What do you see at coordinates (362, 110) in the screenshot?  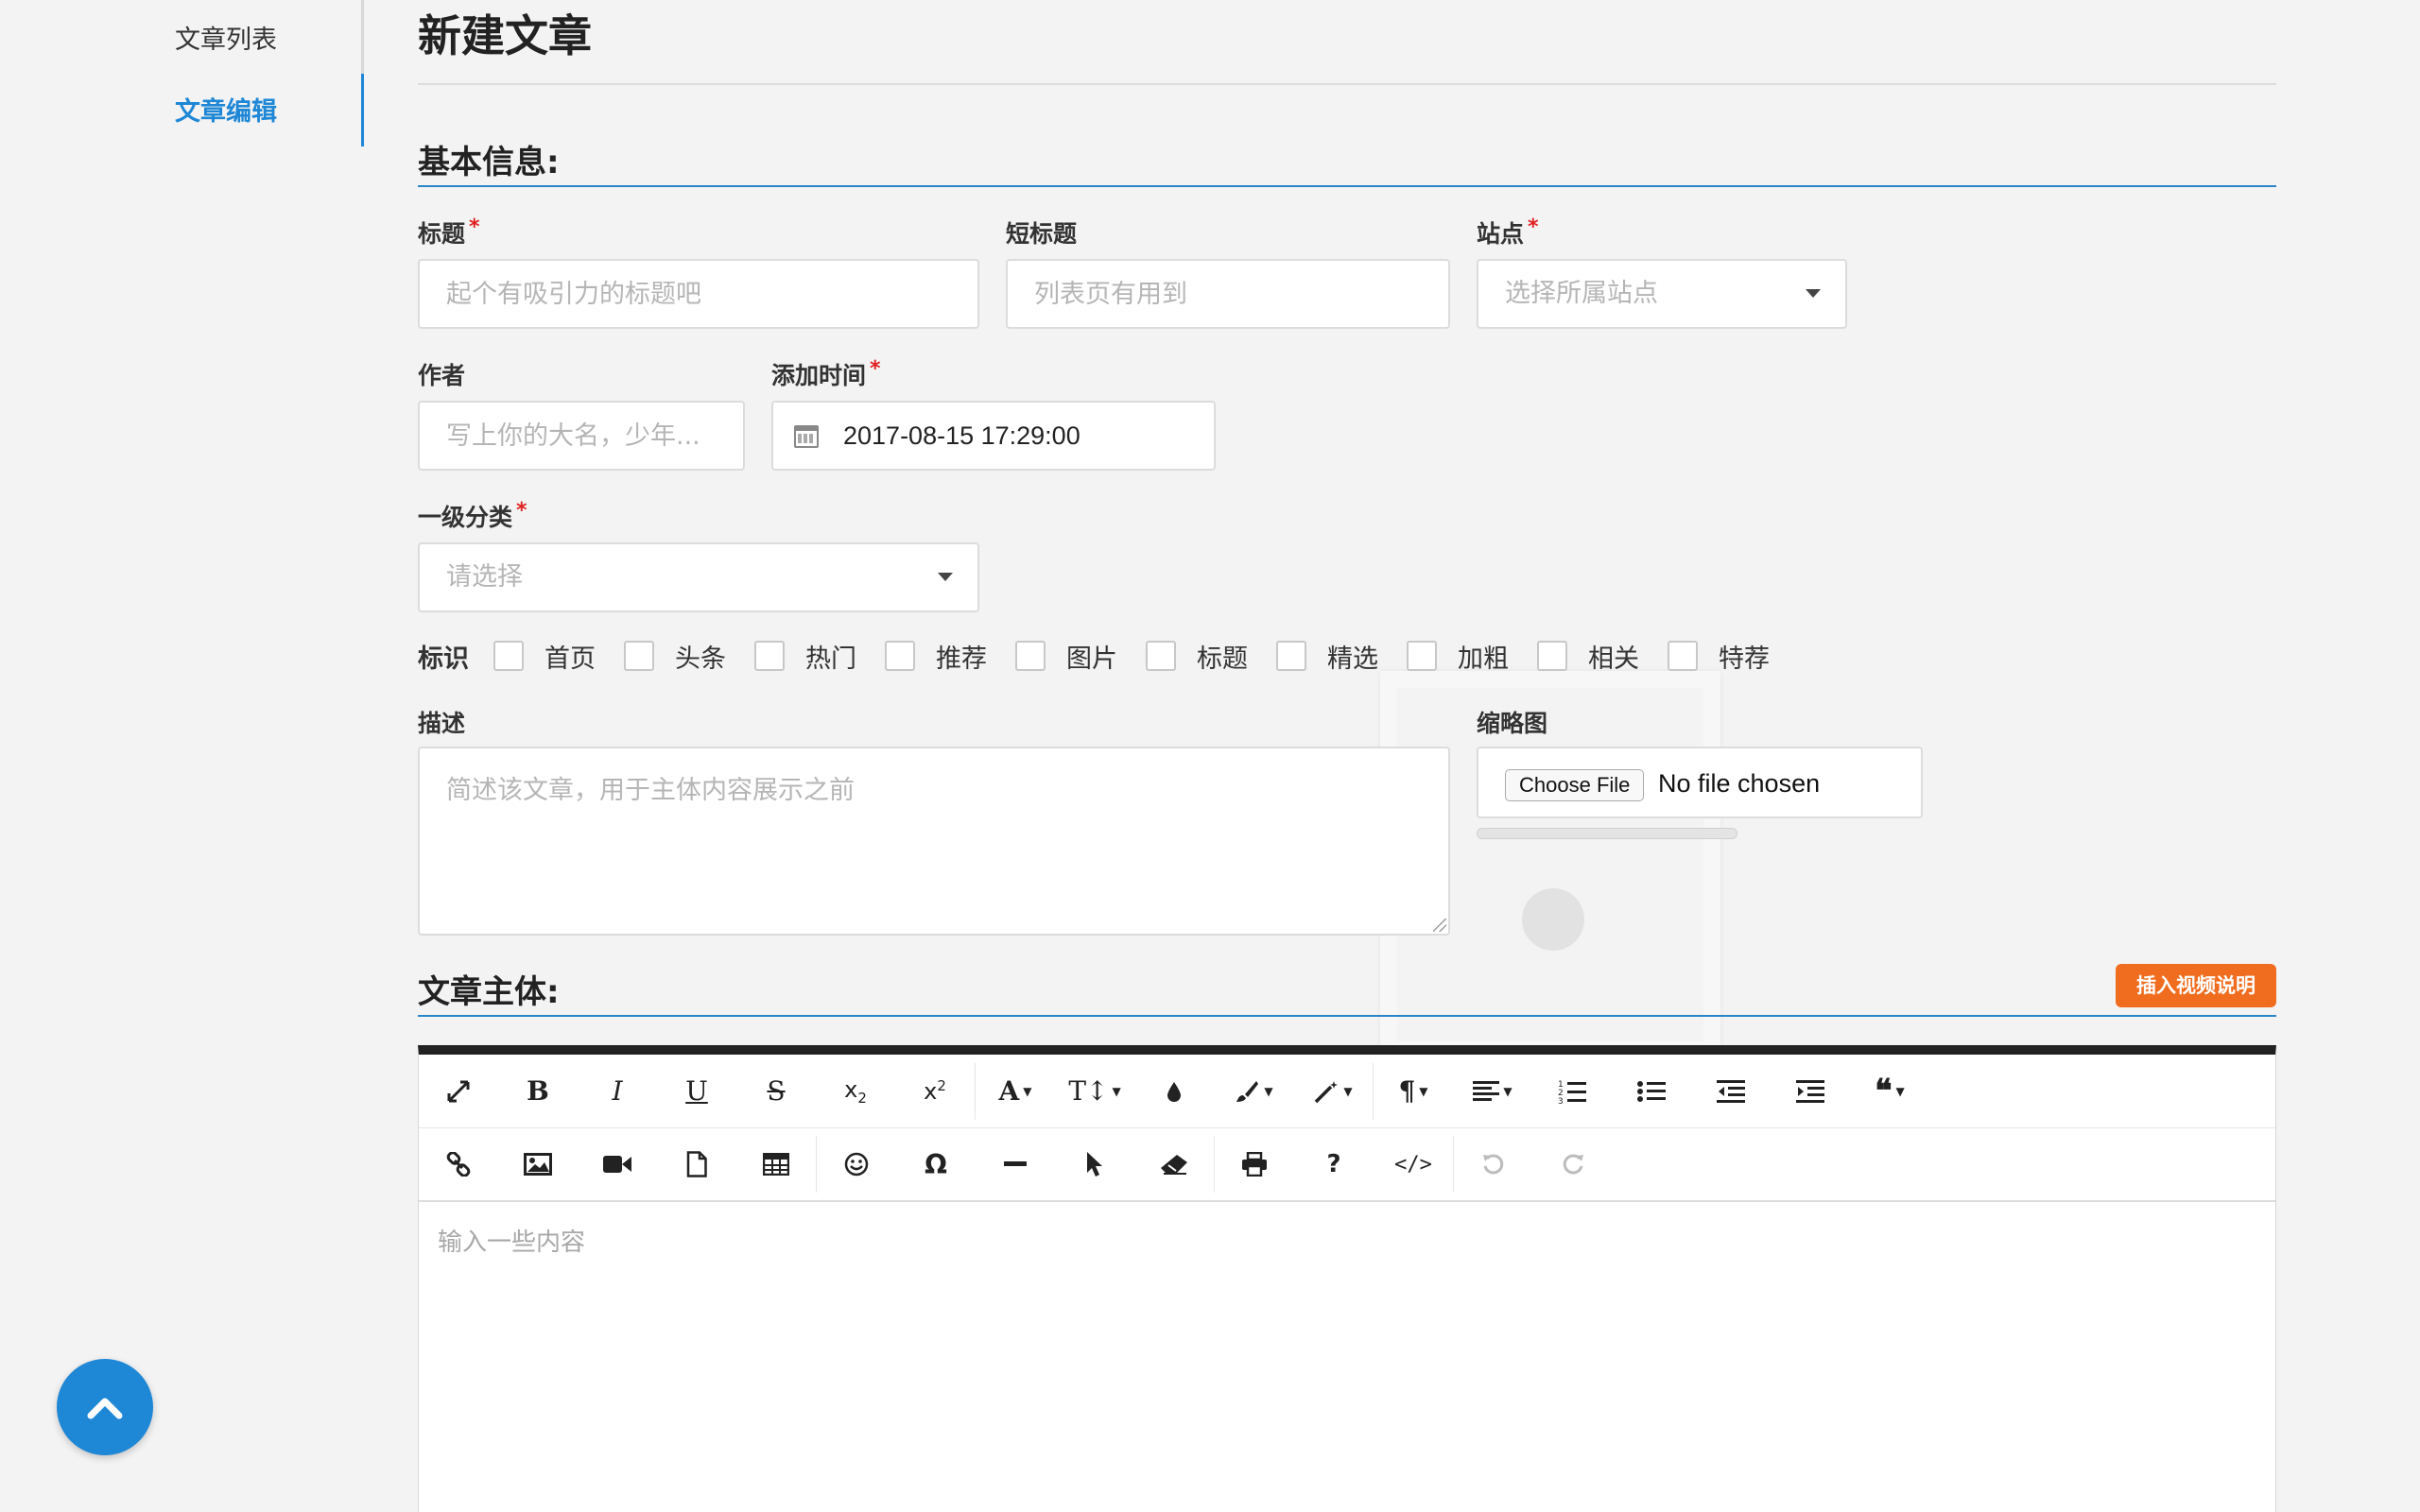 I see `sidebar-active-indicator` at bounding box center [362, 110].